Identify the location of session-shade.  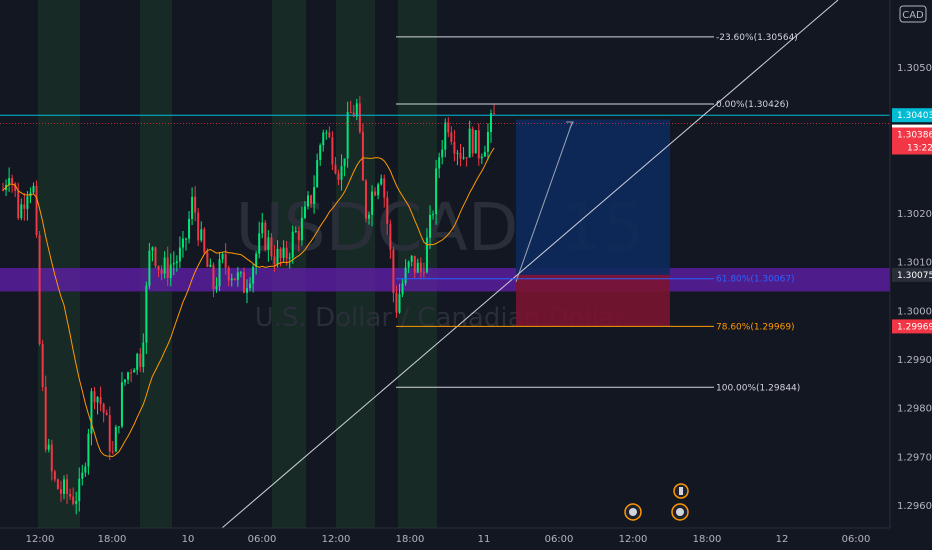
(59, 264).